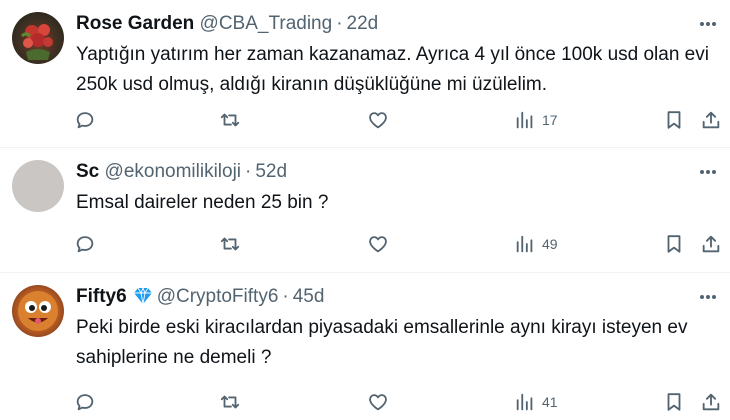 The image size is (730, 420). I want to click on tweet-header: Rose Garden @CBA_Trading · 22d, so click(227, 24).